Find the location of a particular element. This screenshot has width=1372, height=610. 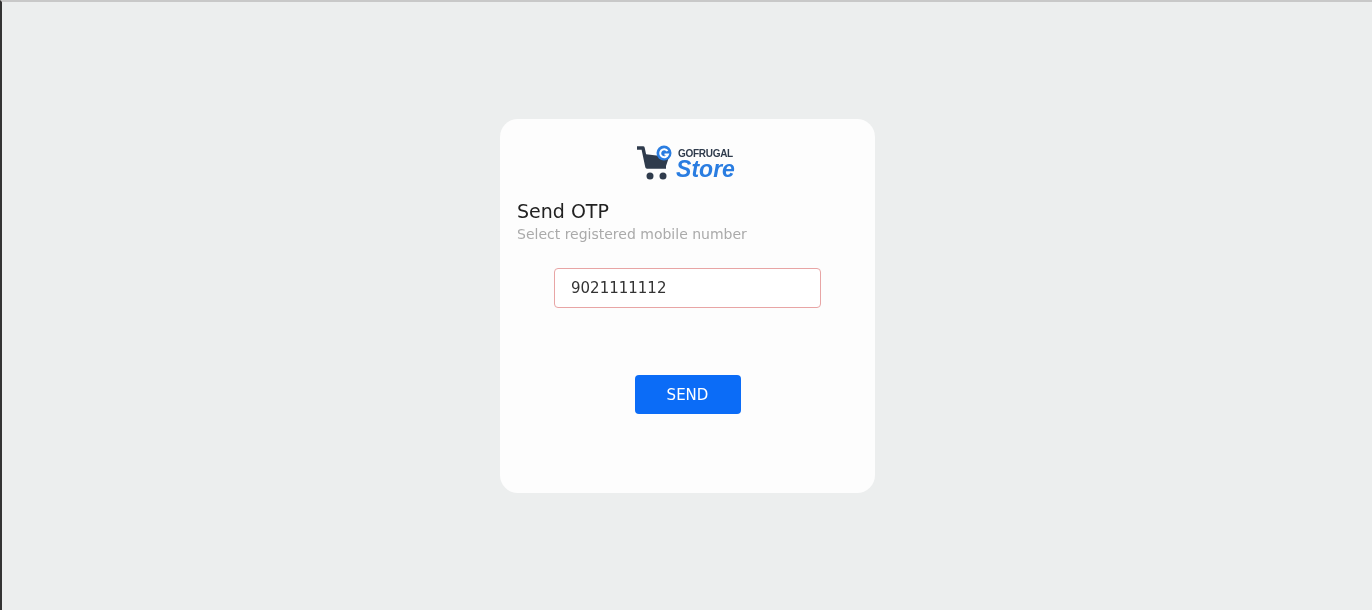

mobile-number-field: 9021111112 is located at coordinates (687, 288).